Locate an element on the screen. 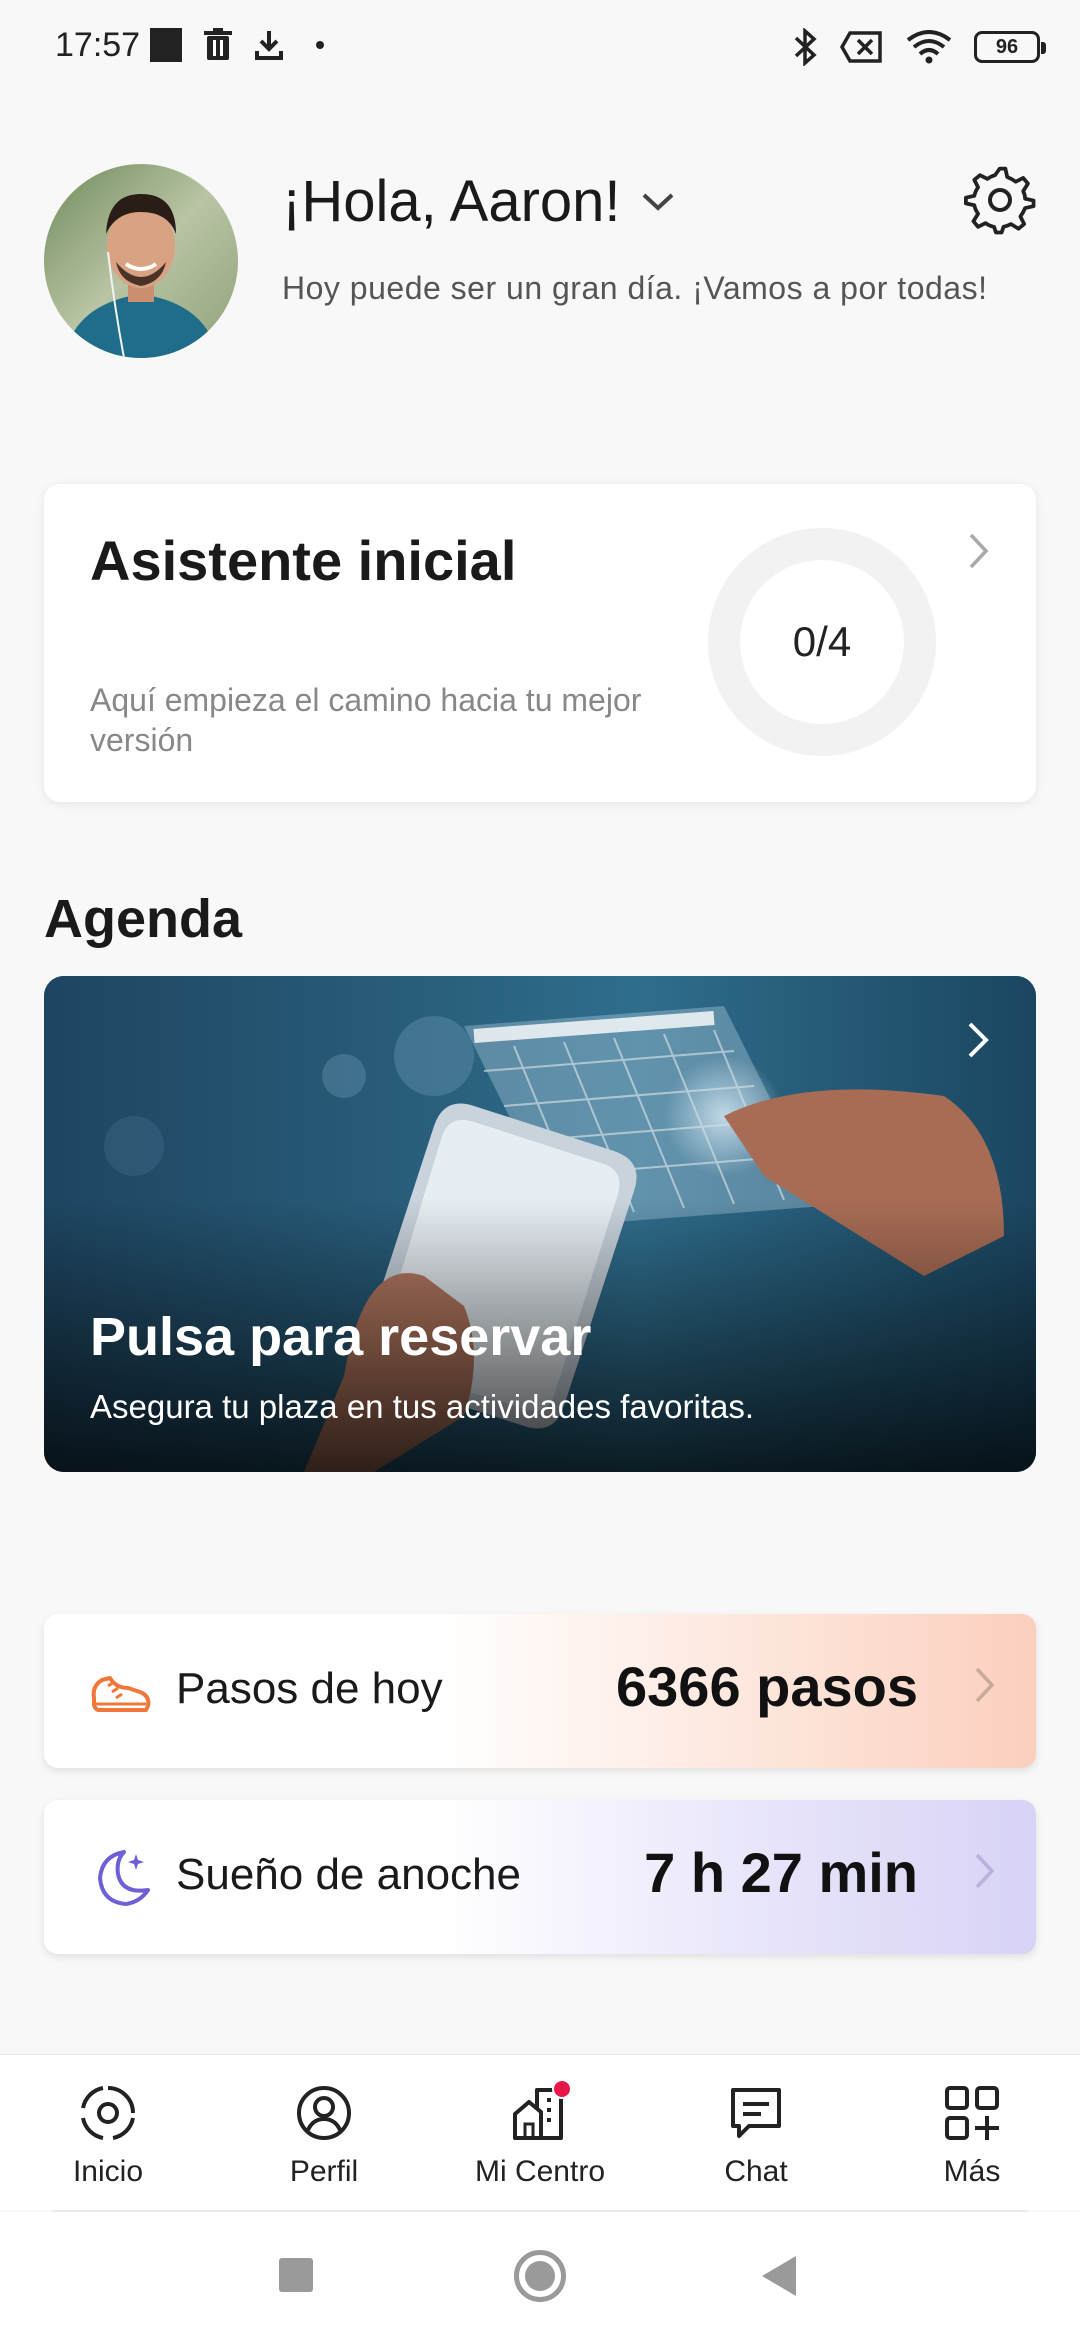  recents-button is located at coordinates (296, 2275).